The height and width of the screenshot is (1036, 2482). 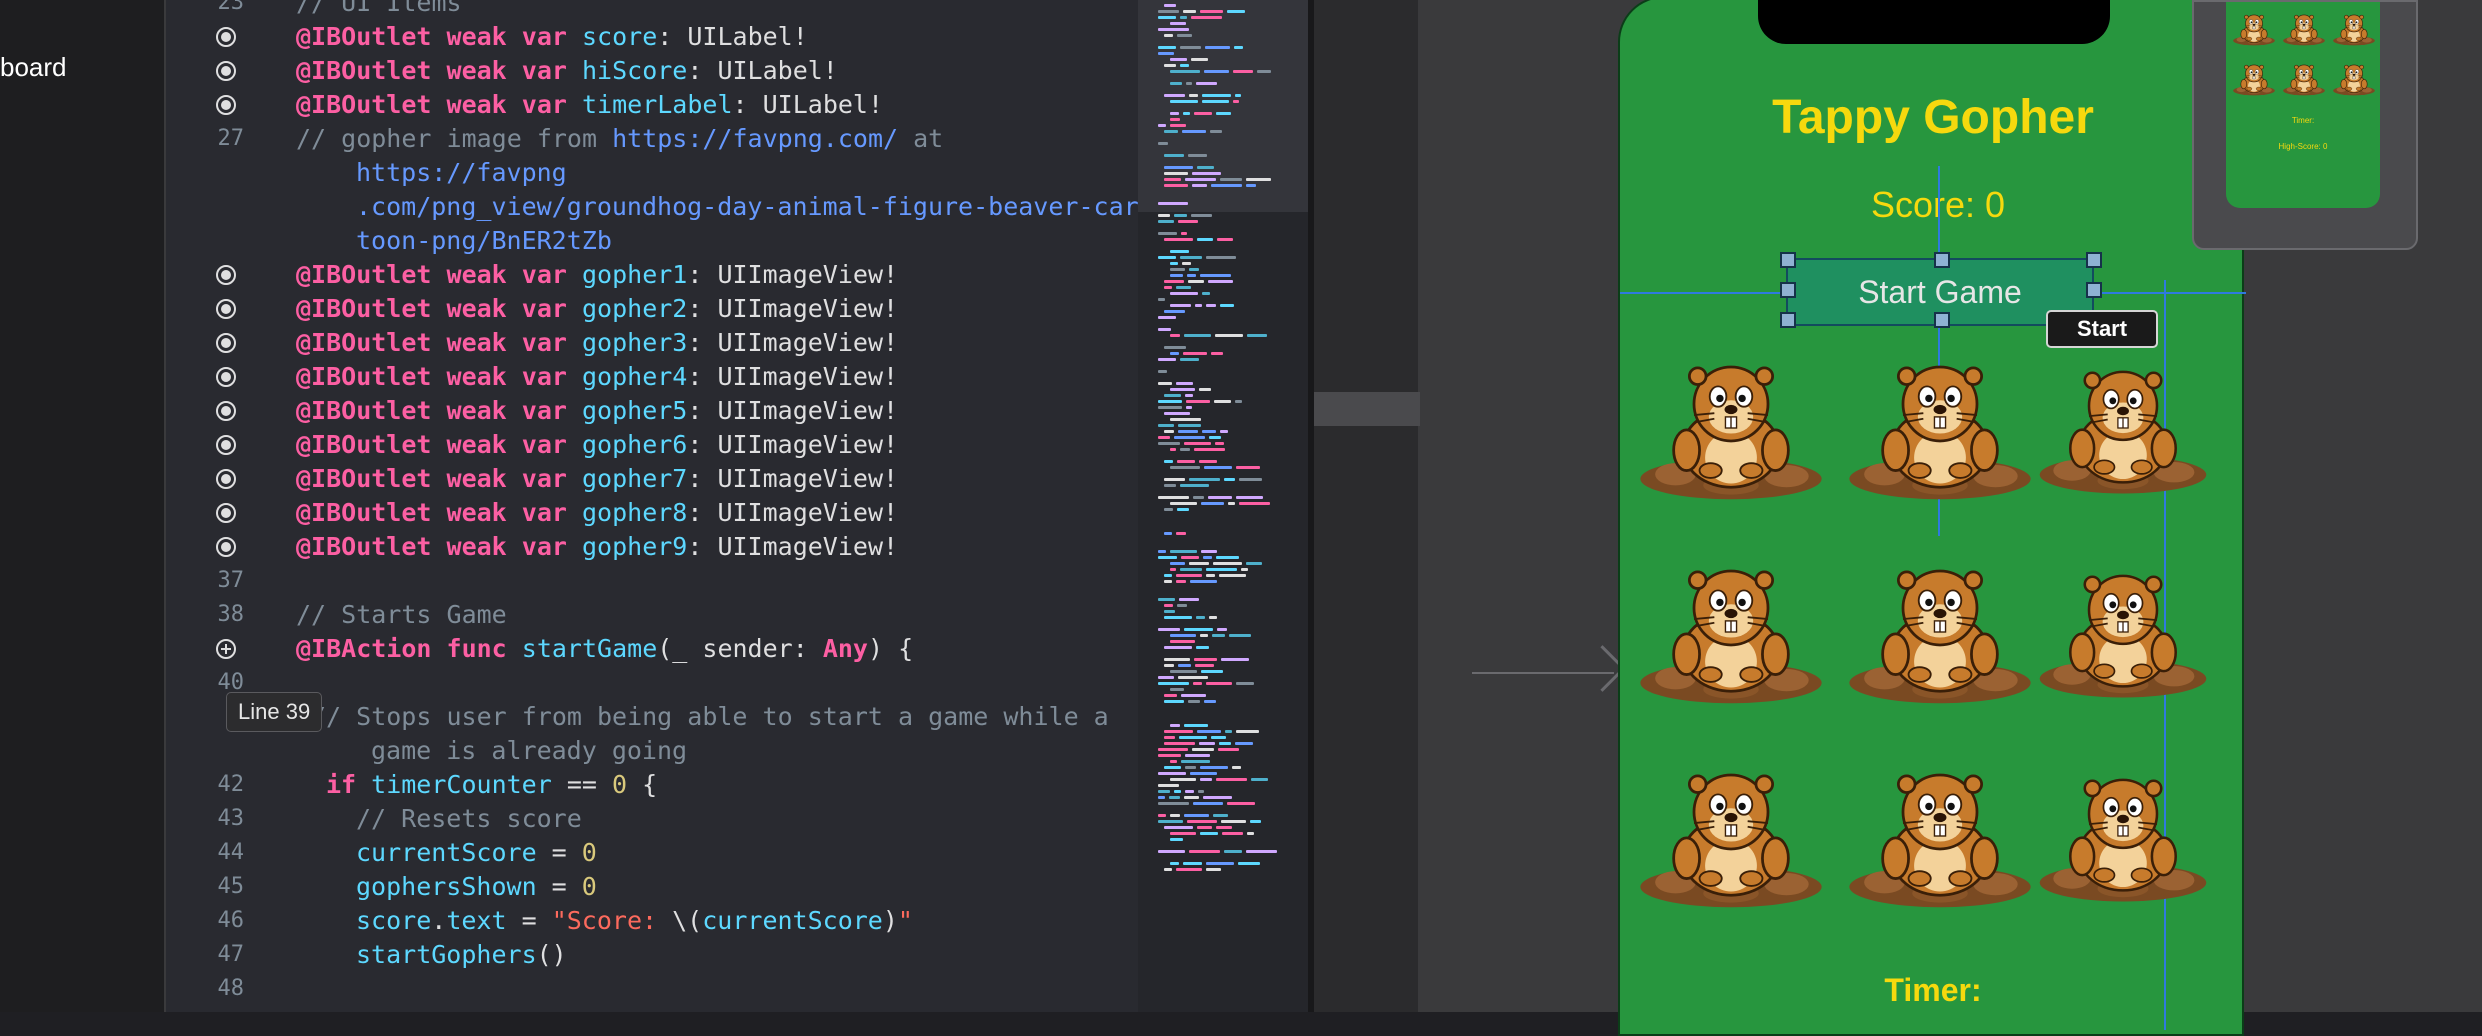 What do you see at coordinates (2094, 290) in the screenshot?
I see `resize-handle-middle-right` at bounding box center [2094, 290].